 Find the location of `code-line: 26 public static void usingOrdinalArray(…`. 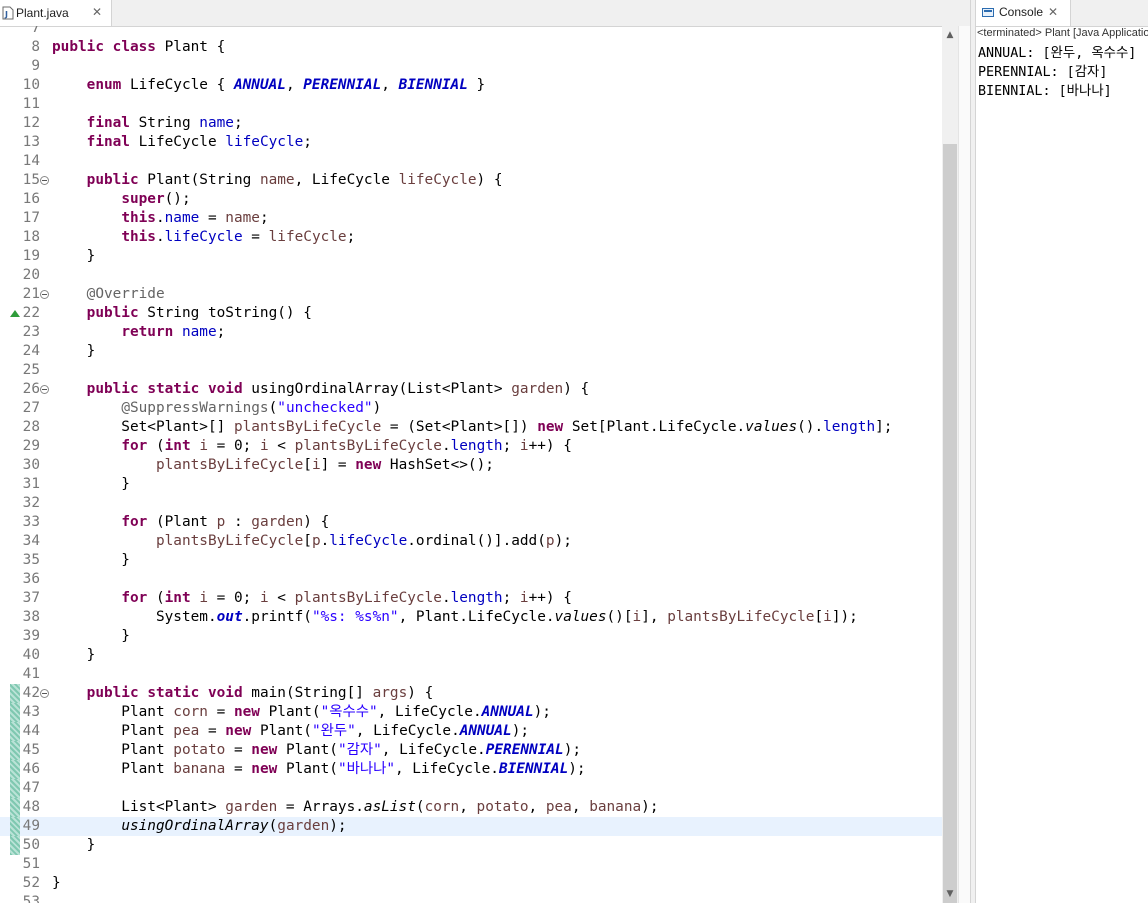

code-line: 26 public static void usingOrdinalArray(… is located at coordinates (471, 389).